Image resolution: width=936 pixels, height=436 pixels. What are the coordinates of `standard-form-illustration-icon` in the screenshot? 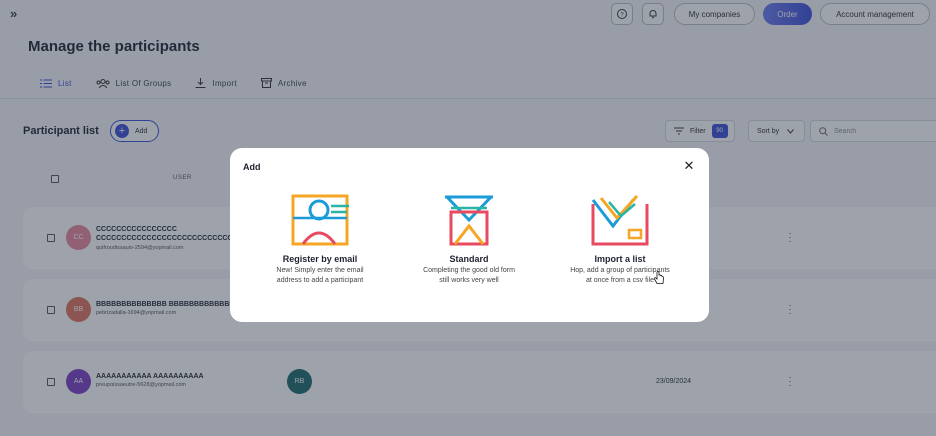 It's located at (469, 220).